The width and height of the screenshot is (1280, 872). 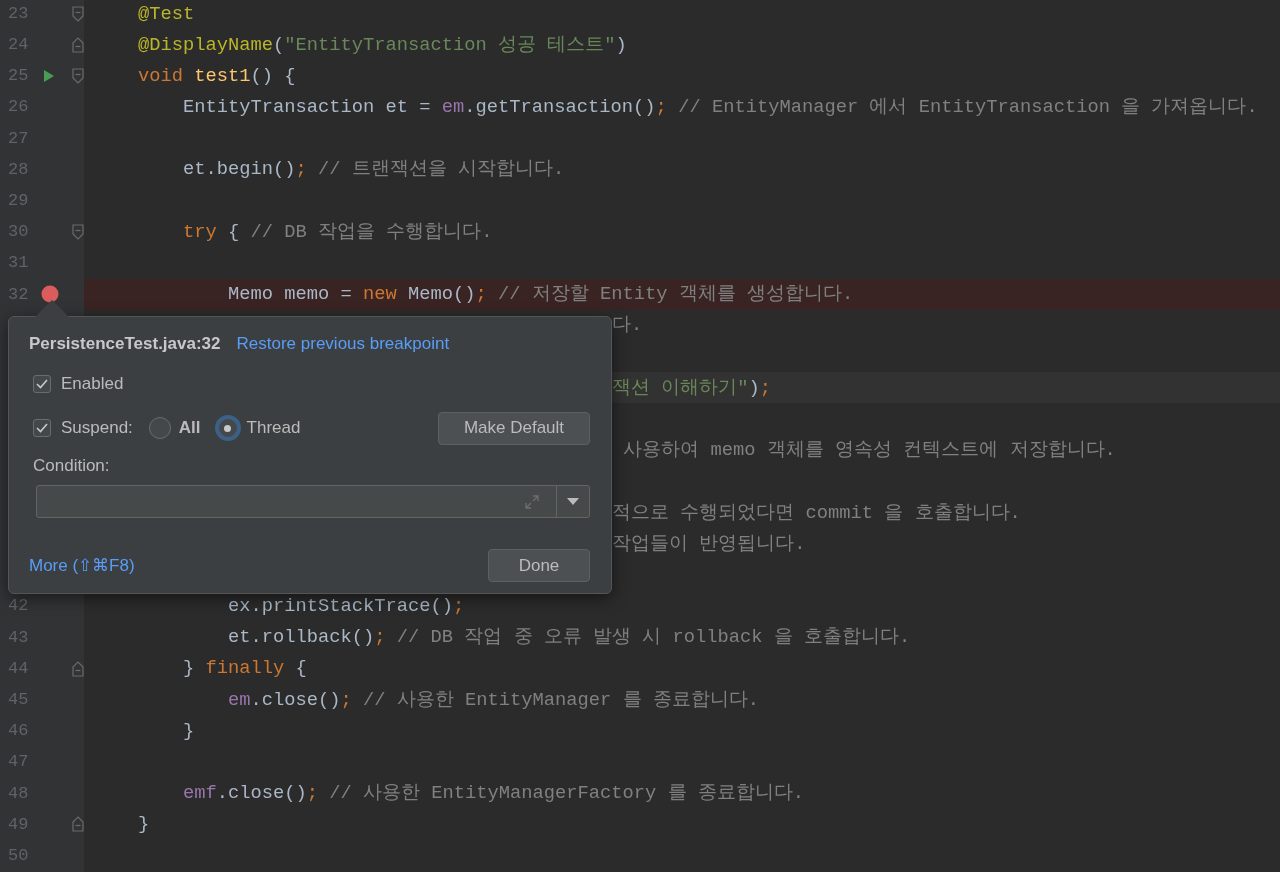 I want to click on code-line: emf.close(); // 사용한 EntityManagerFactory 를 종료합니다., so click(x=493, y=794).